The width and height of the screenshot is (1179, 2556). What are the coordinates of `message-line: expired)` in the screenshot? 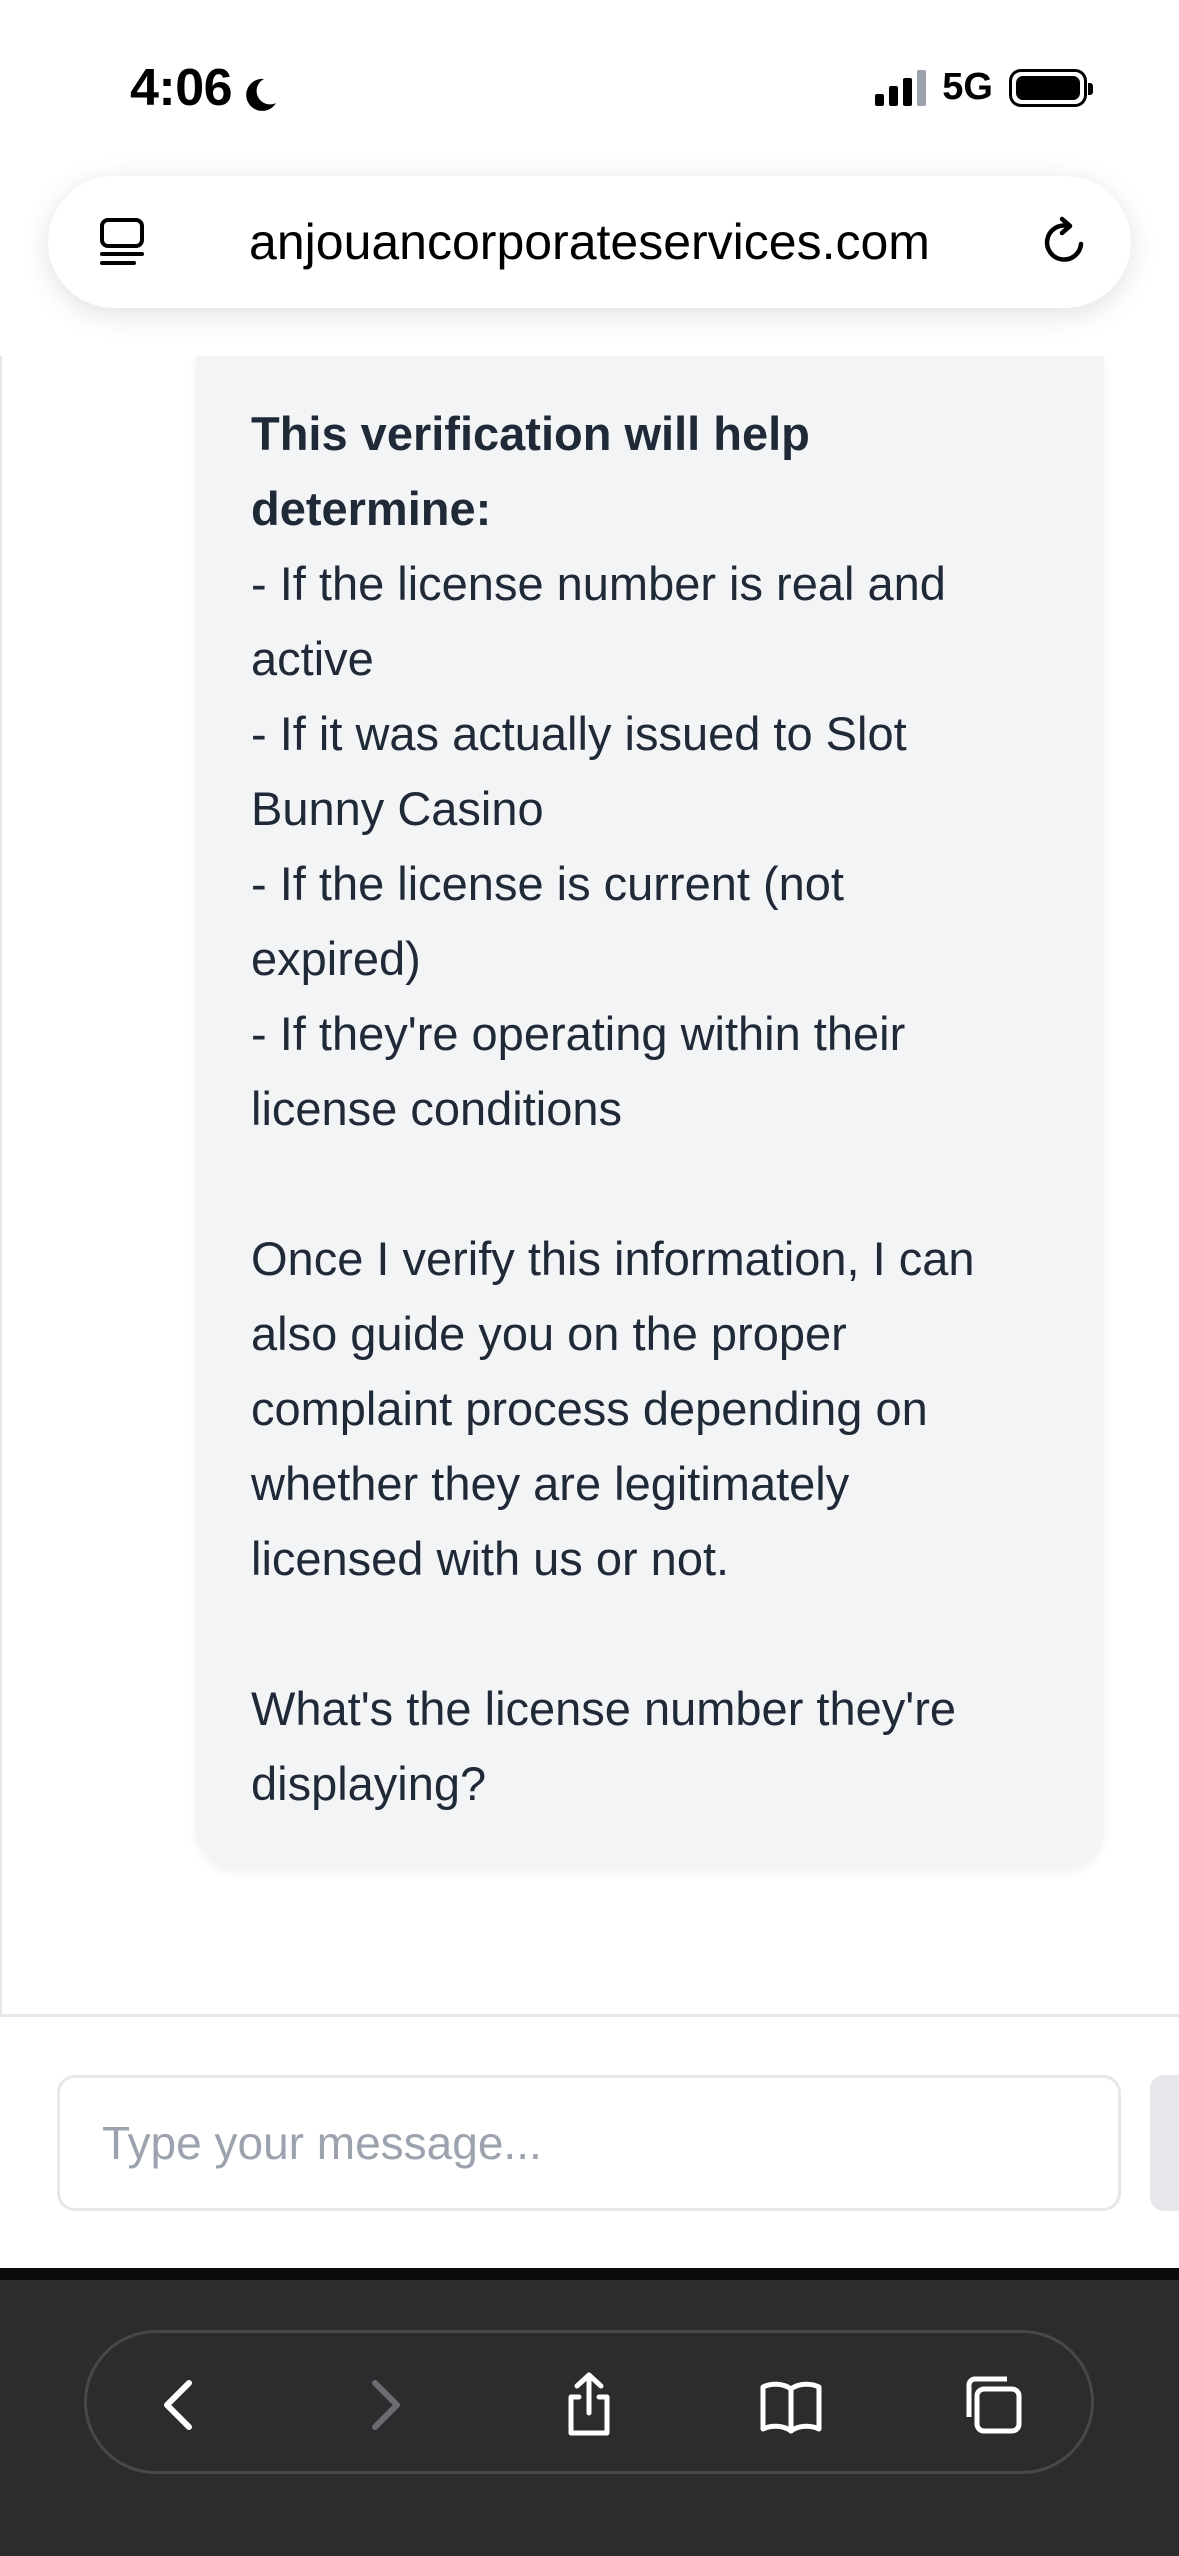 It's located at (336, 958).